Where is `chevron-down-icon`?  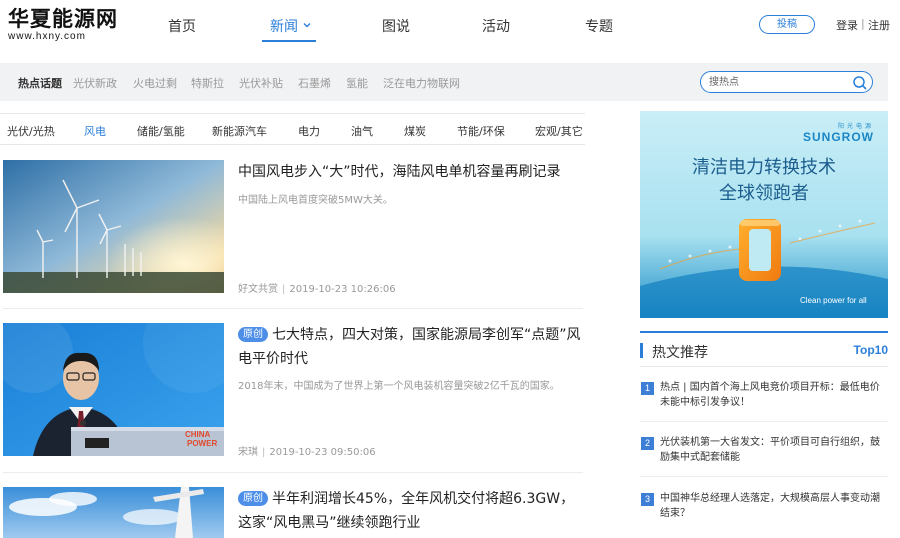 chevron-down-icon is located at coordinates (307, 25).